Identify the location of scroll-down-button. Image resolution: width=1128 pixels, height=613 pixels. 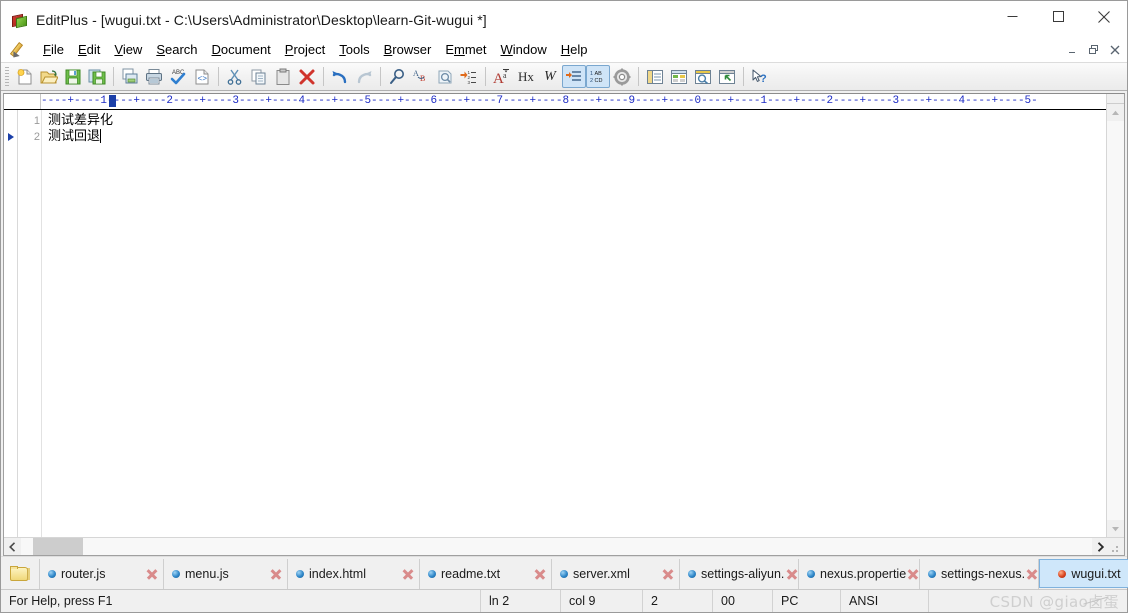
(1115, 528).